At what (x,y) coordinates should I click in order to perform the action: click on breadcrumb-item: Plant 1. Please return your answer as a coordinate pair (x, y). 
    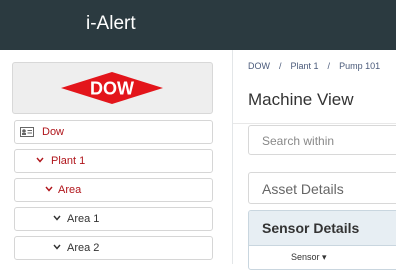
    Looking at the image, I should click on (305, 66).